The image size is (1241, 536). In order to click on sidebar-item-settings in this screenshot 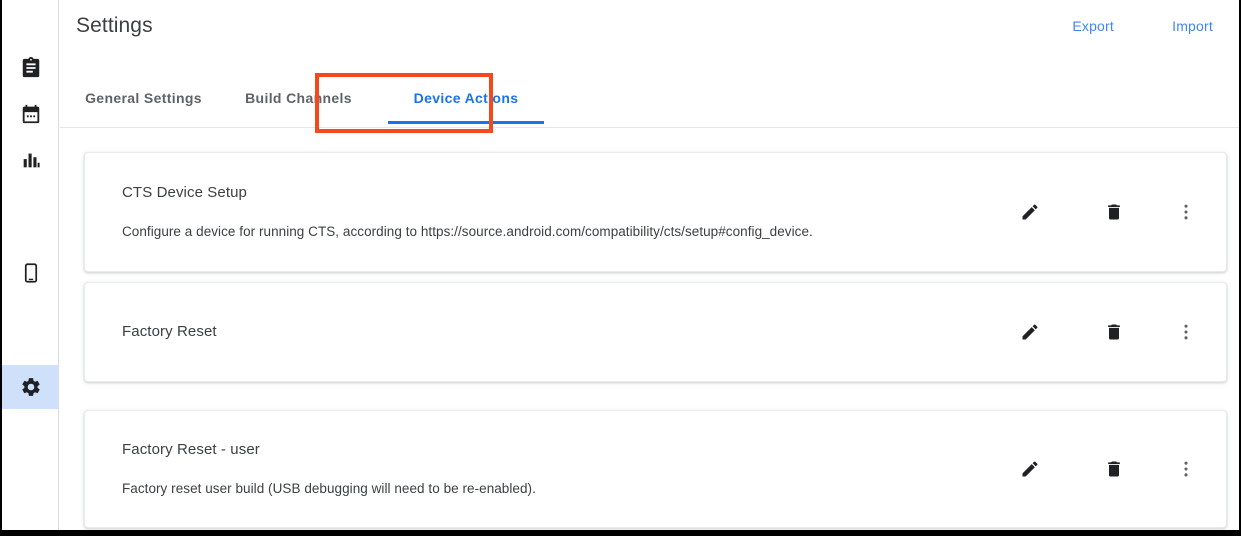, I will do `click(30, 387)`.